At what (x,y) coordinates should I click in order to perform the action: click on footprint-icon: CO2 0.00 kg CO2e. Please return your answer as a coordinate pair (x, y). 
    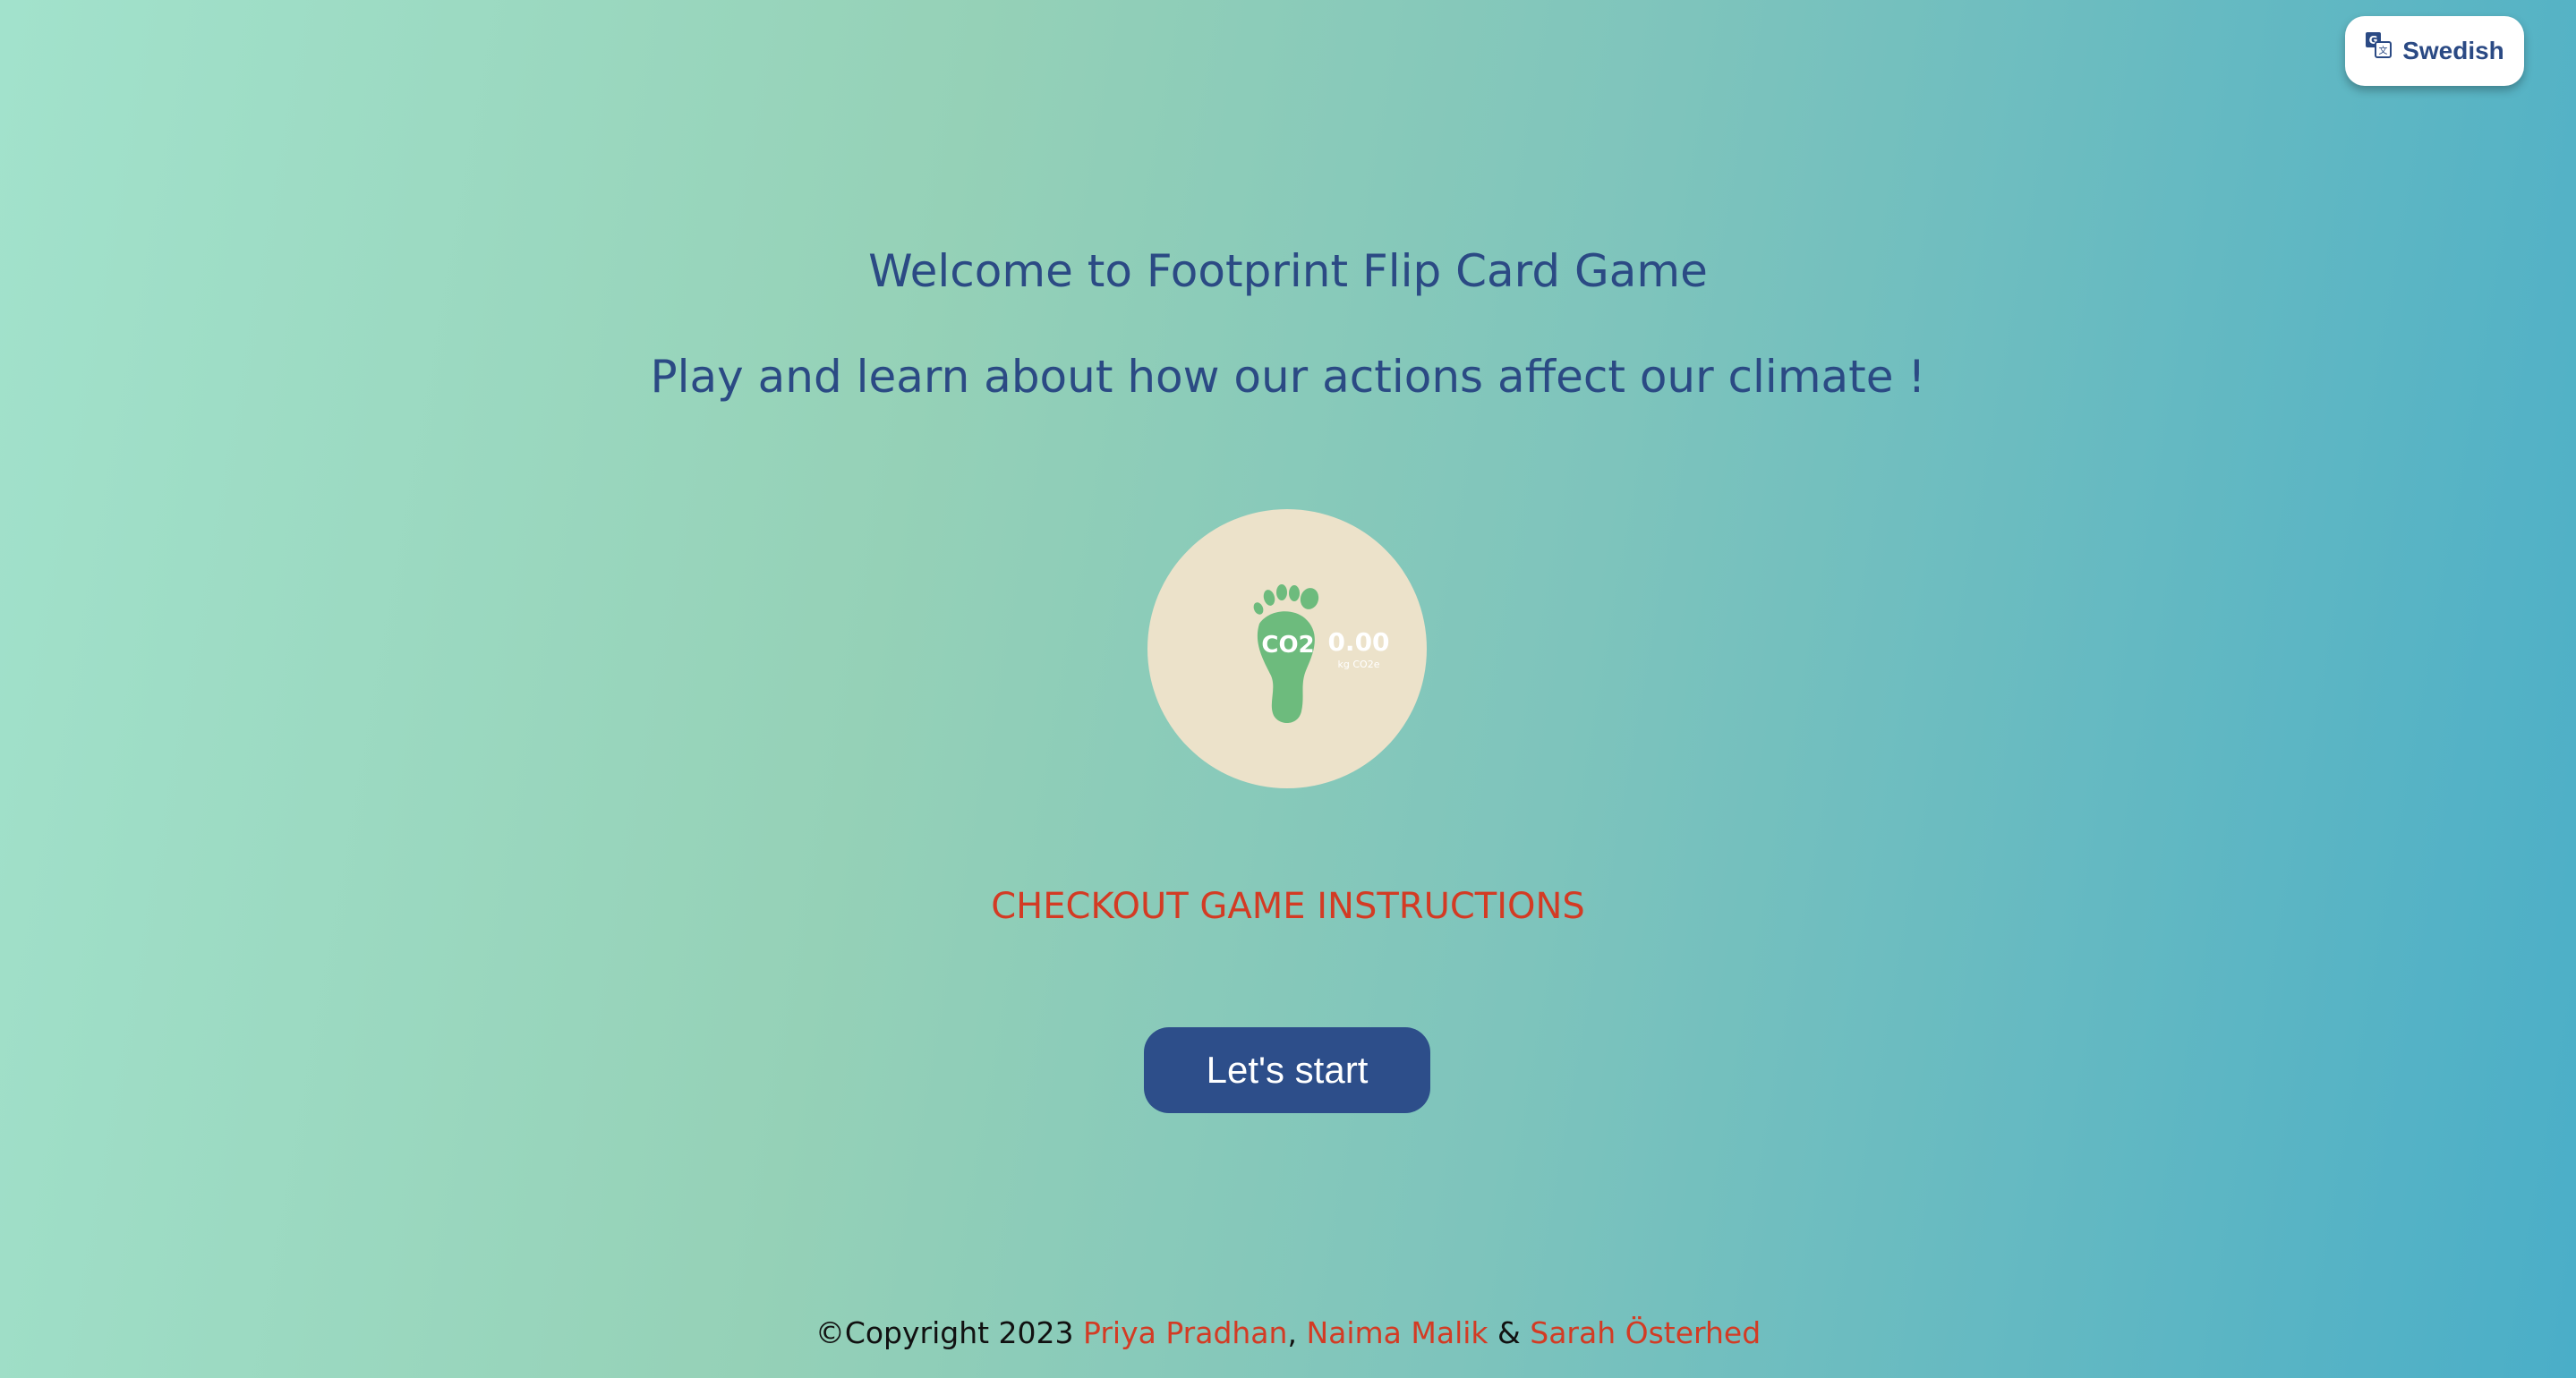
    Looking at the image, I should click on (1321, 654).